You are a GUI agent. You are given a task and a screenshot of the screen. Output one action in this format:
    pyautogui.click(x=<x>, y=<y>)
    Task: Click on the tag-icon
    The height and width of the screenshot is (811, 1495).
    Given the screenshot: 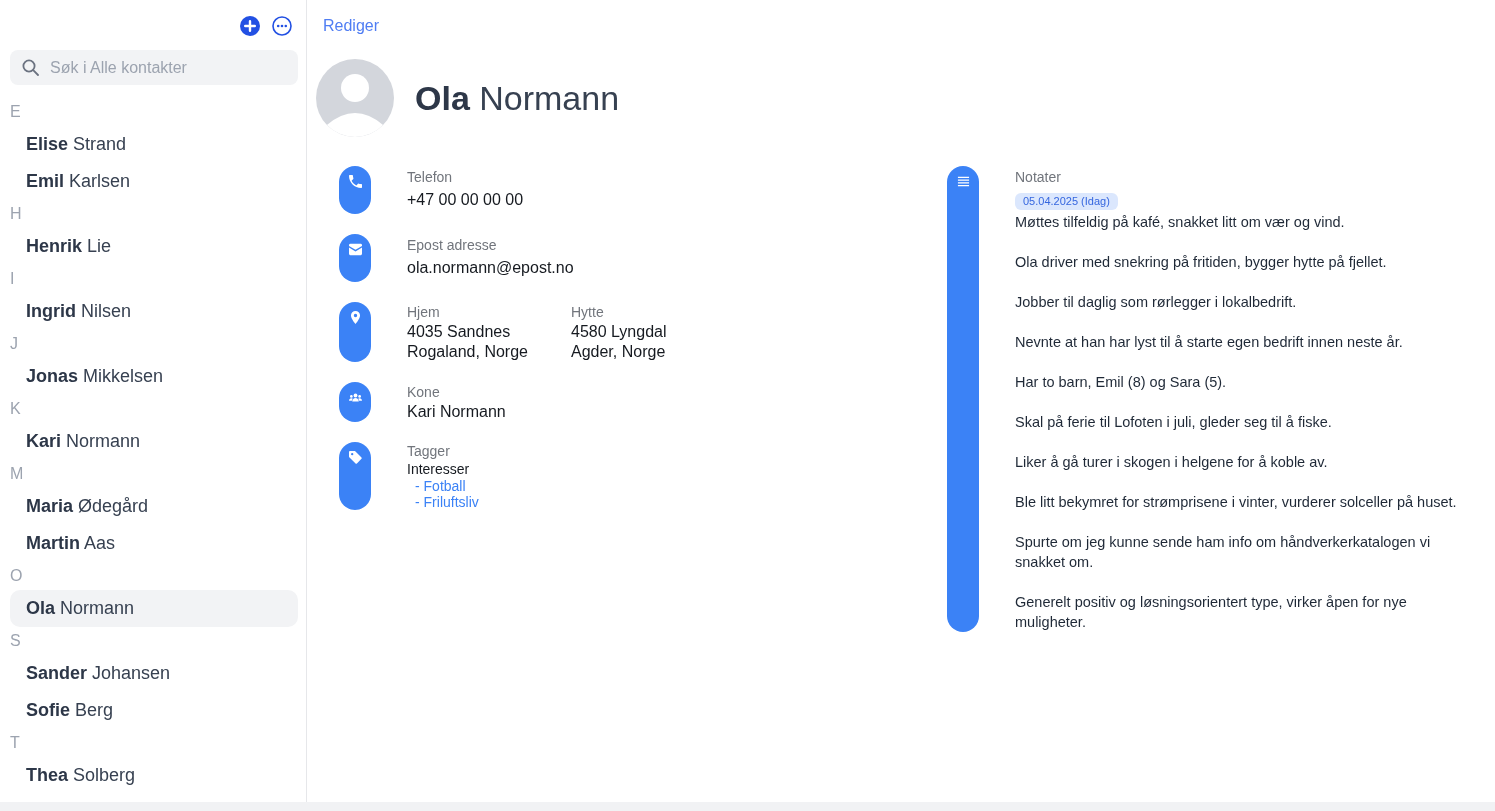 What is the action you would take?
    pyautogui.click(x=355, y=457)
    